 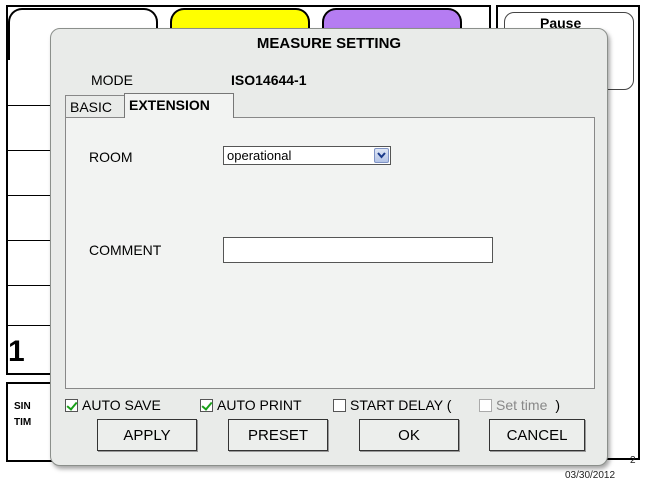 What do you see at coordinates (23, 422) in the screenshot?
I see `bottom-label-2: TIM` at bounding box center [23, 422].